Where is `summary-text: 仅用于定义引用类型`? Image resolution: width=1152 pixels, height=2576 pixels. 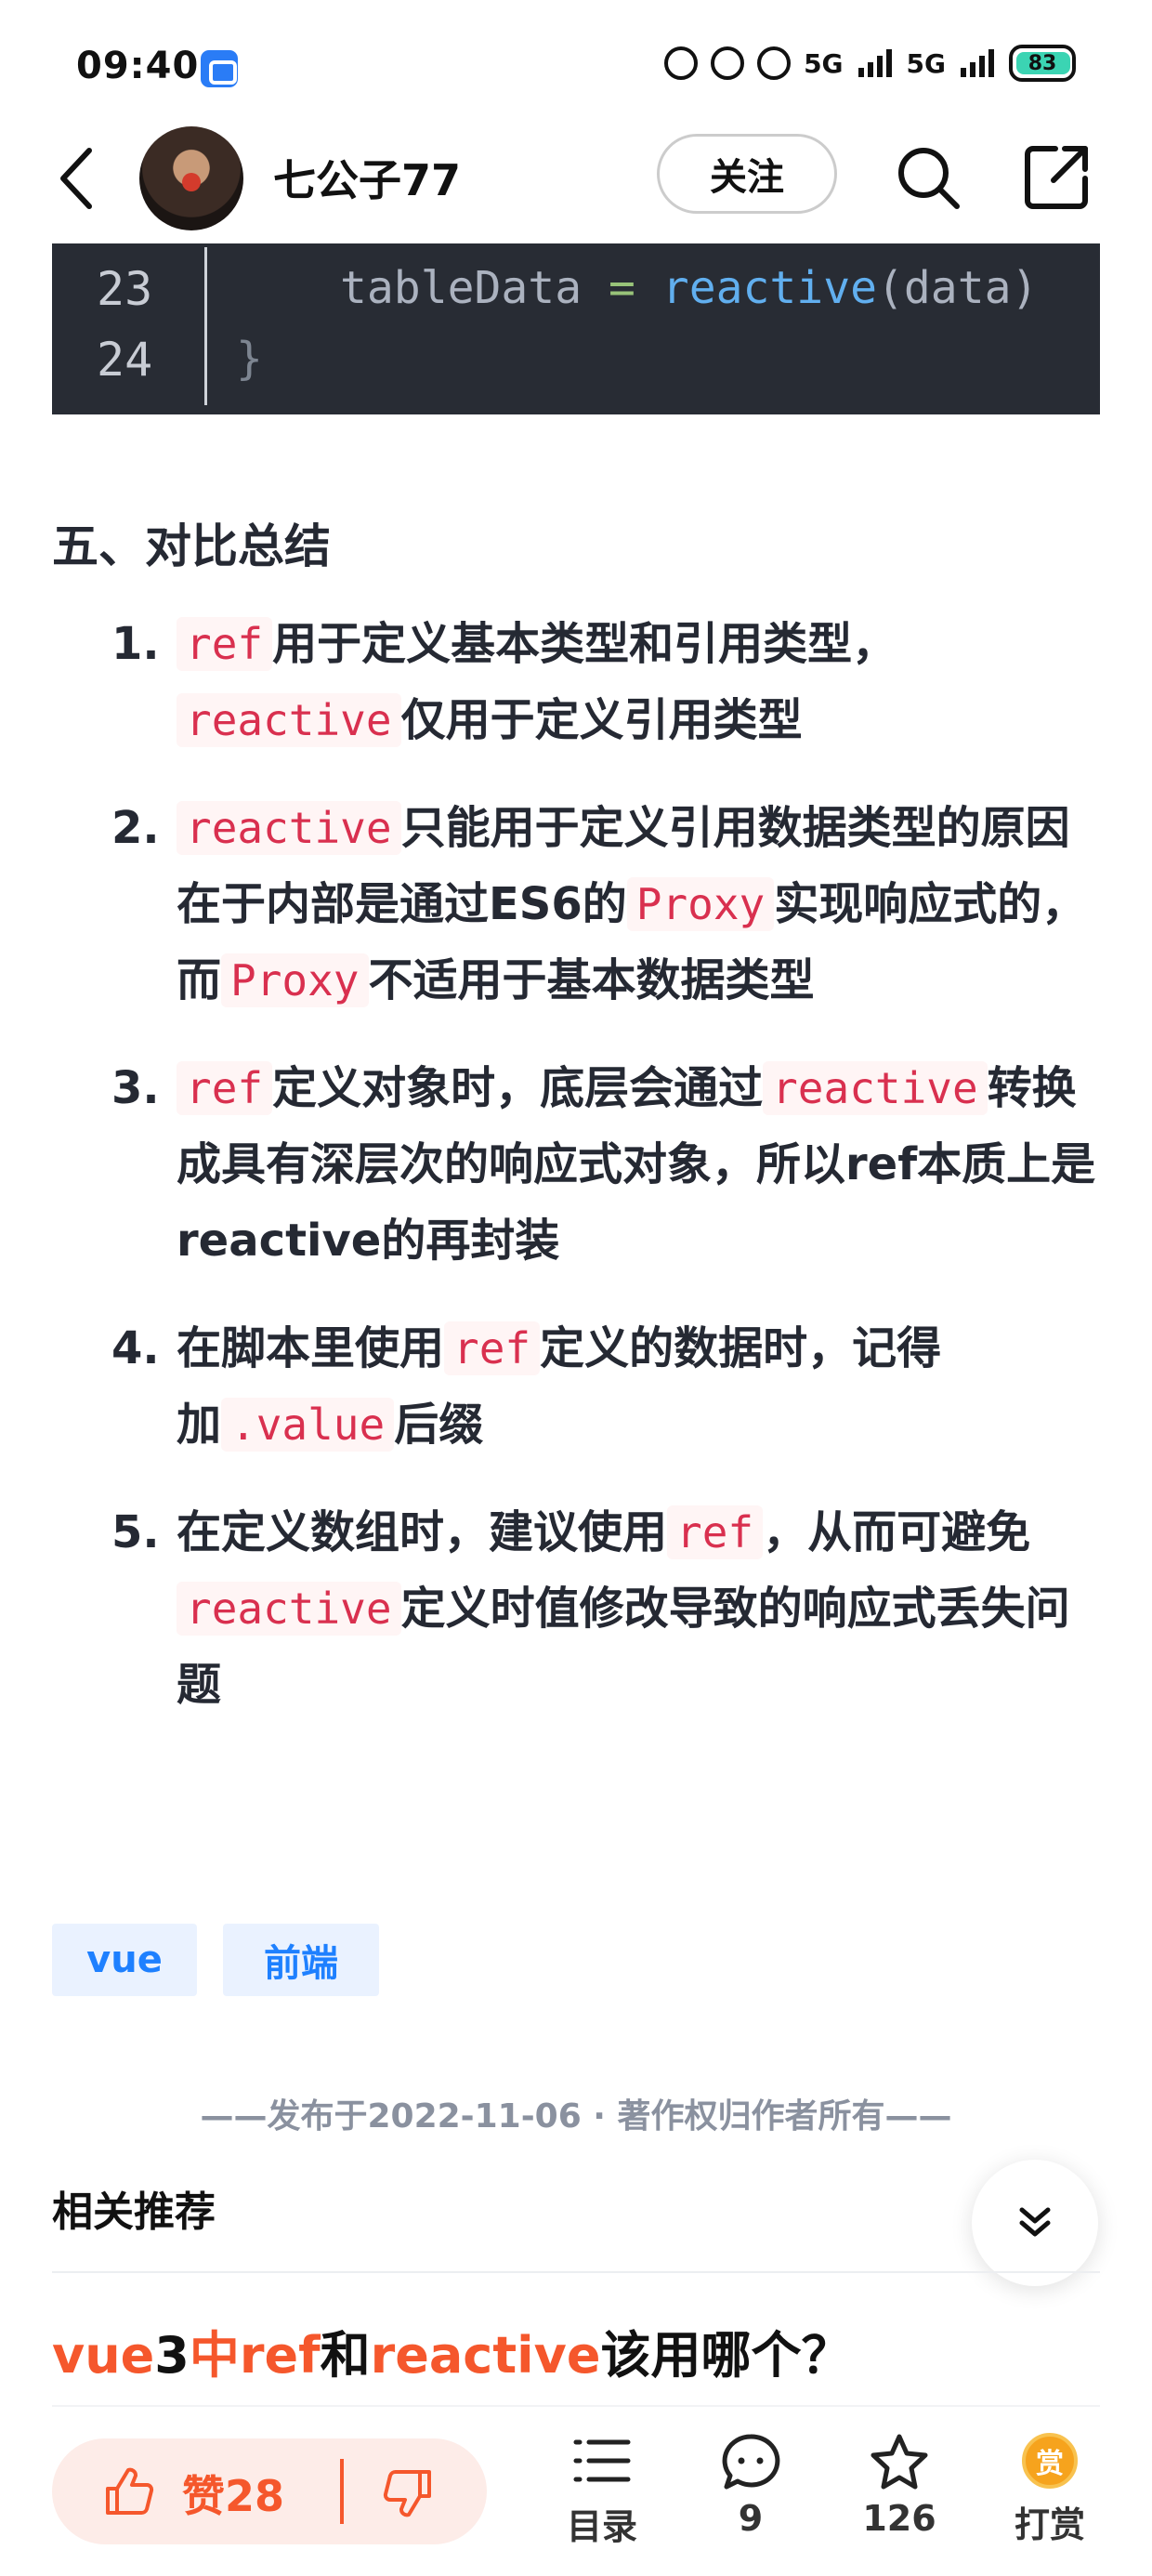 summary-text: 仅用于定义引用类型 is located at coordinates (601, 720).